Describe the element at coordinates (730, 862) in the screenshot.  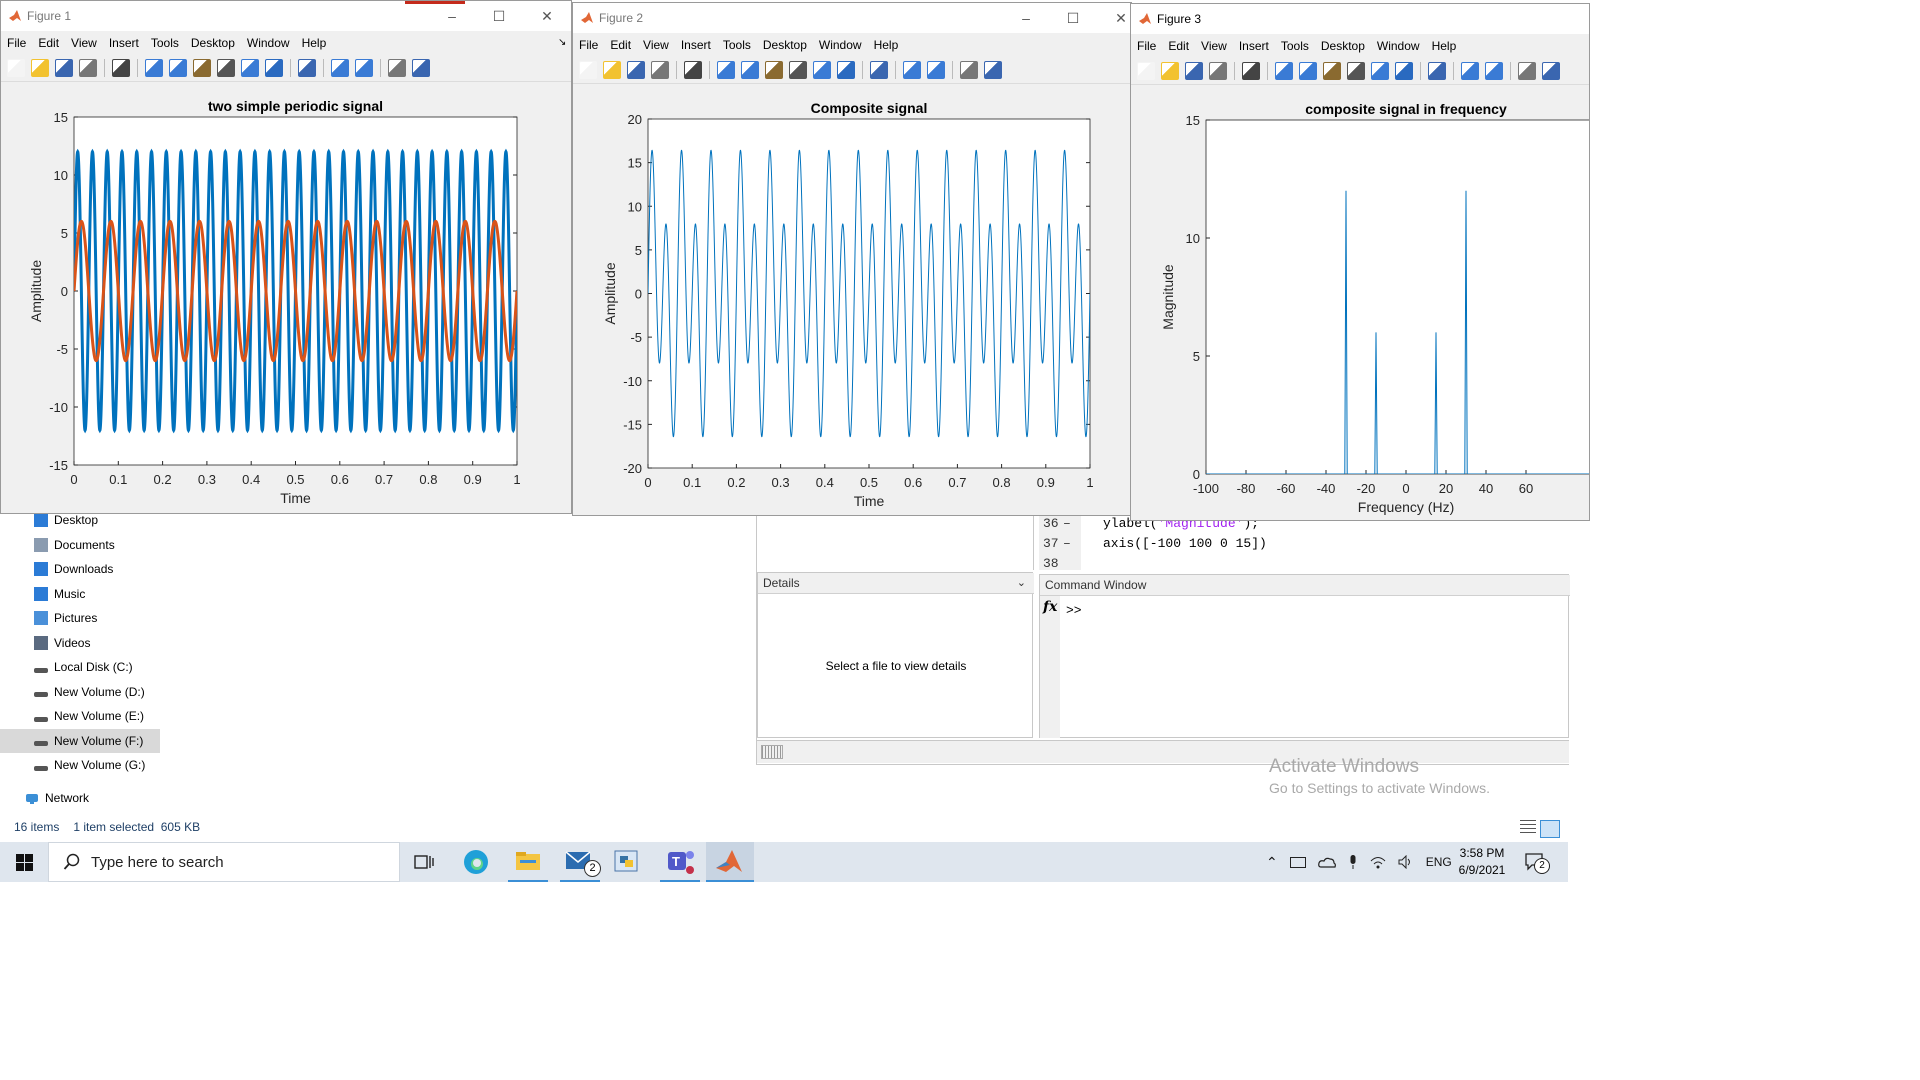
I see `matlab-app-icon` at that location.